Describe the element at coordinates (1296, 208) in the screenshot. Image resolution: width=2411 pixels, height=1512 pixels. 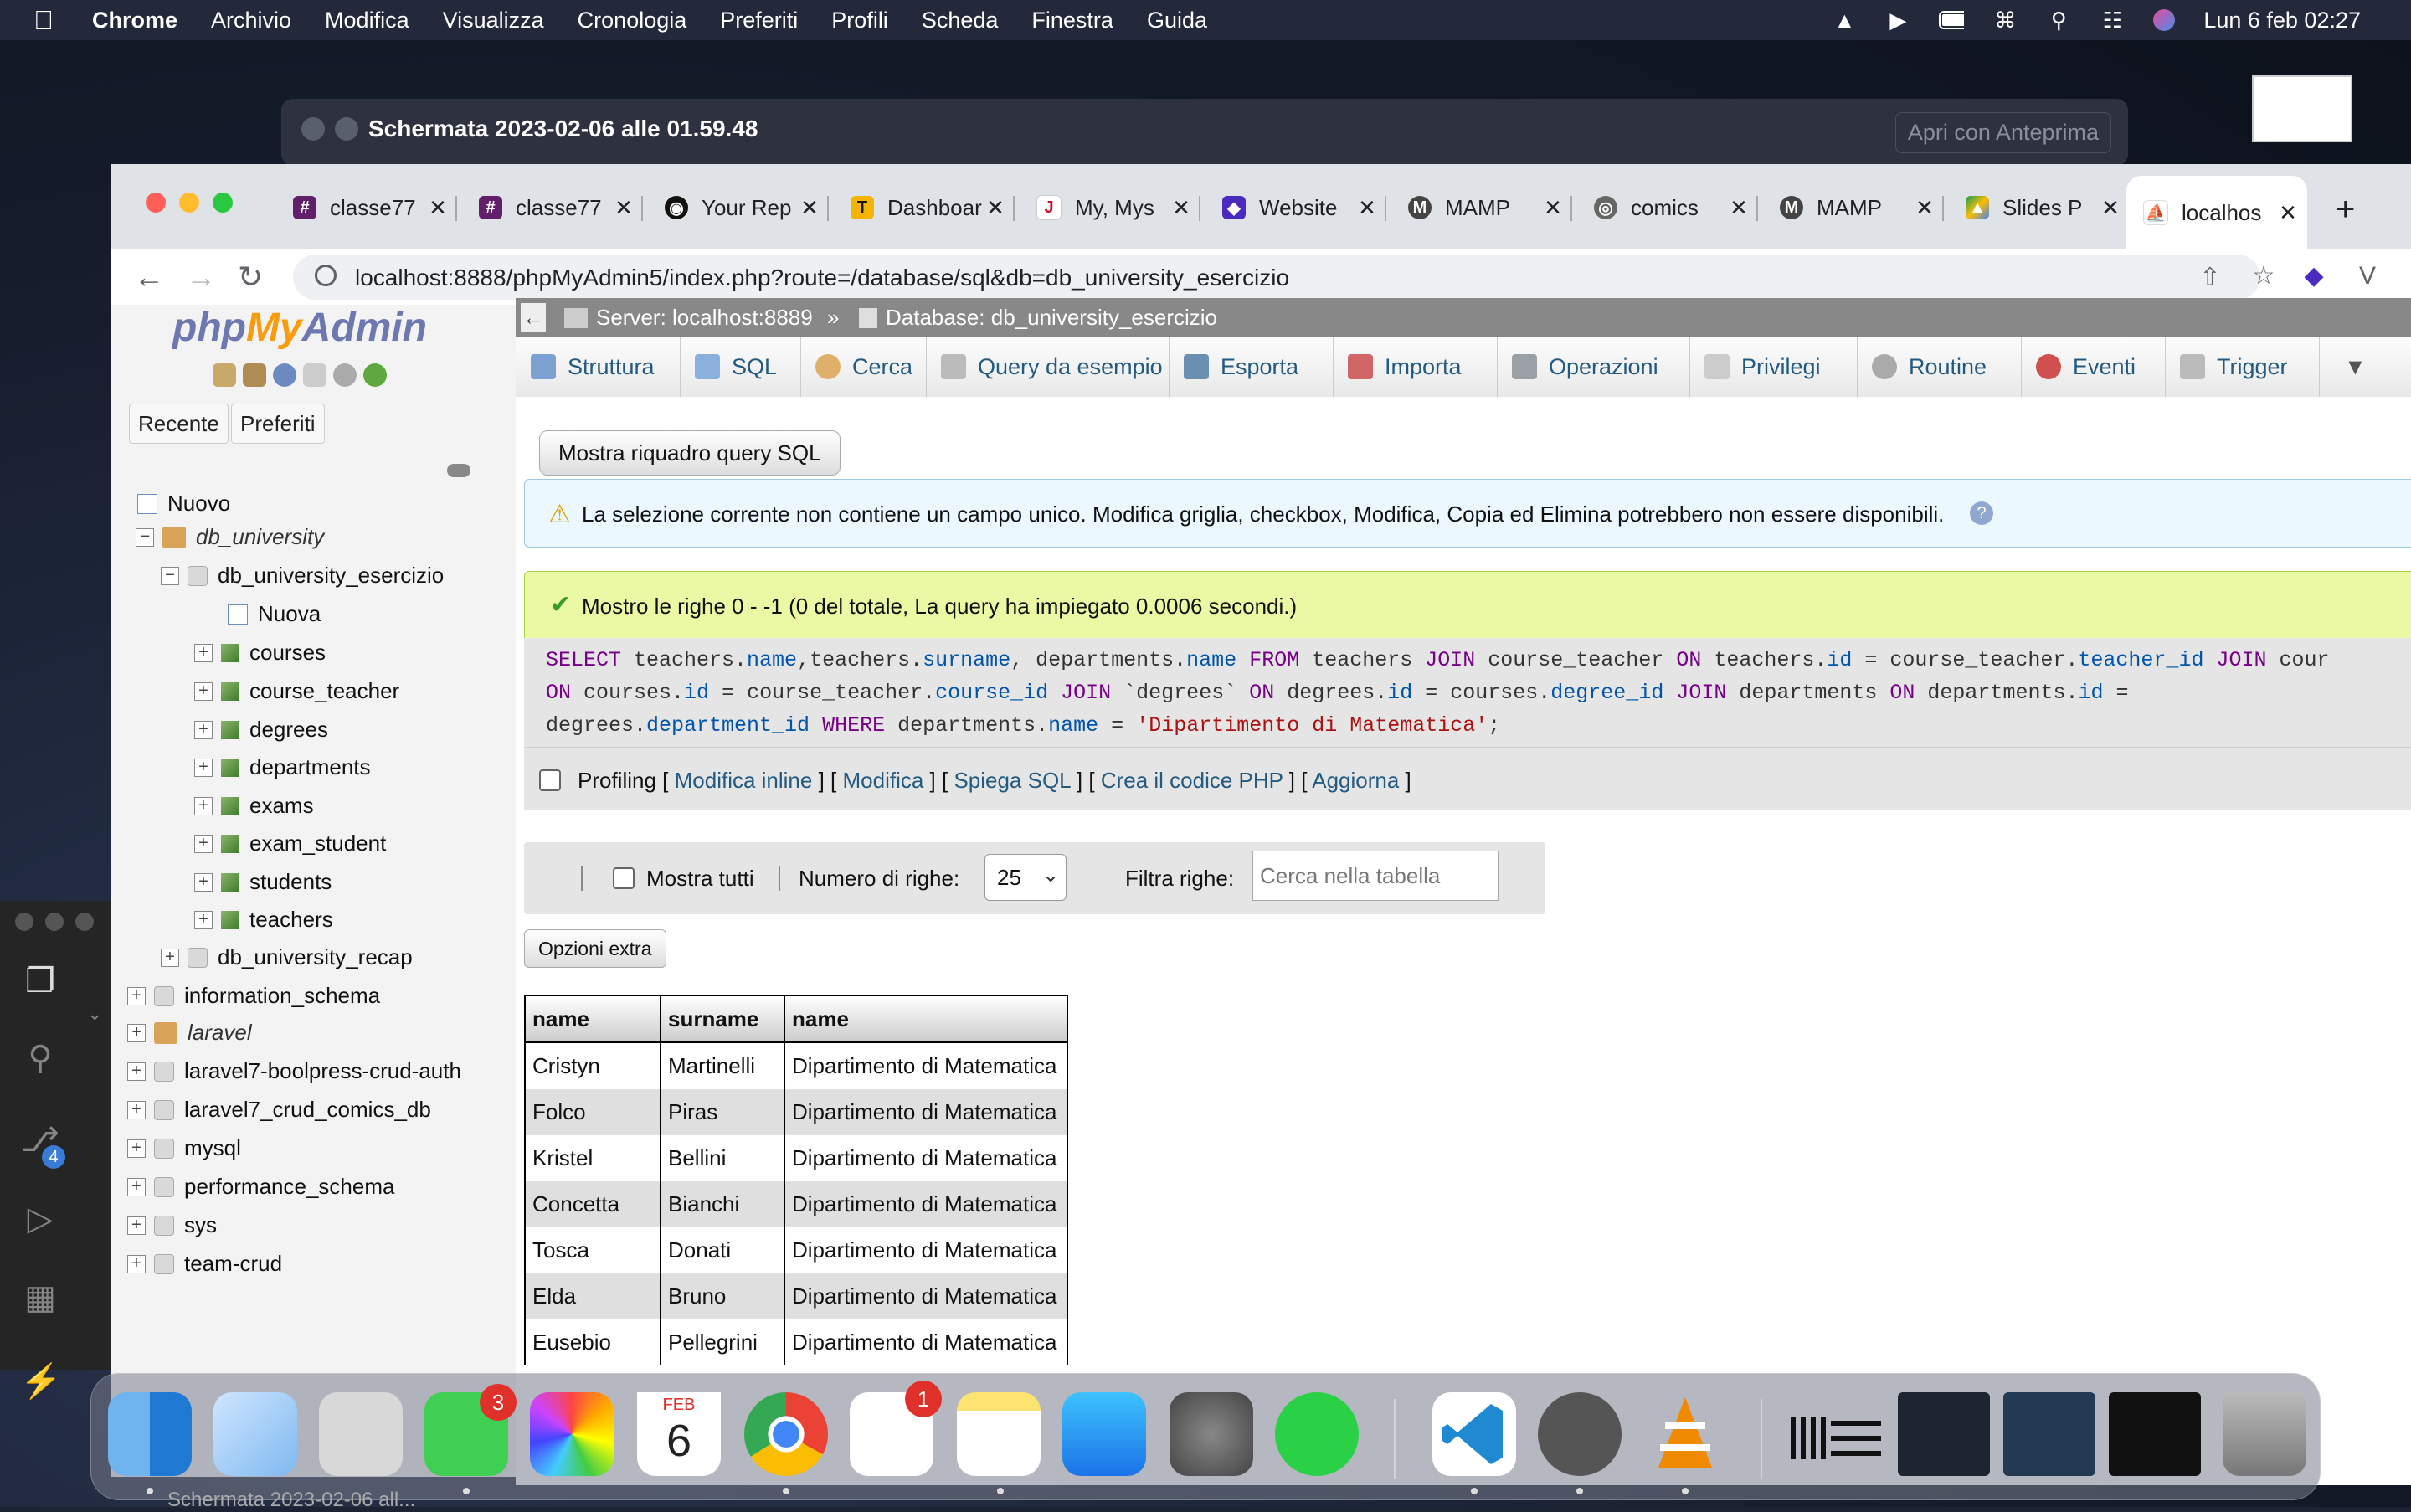
I see `browser-tab: ◆ Website ✕` at that location.